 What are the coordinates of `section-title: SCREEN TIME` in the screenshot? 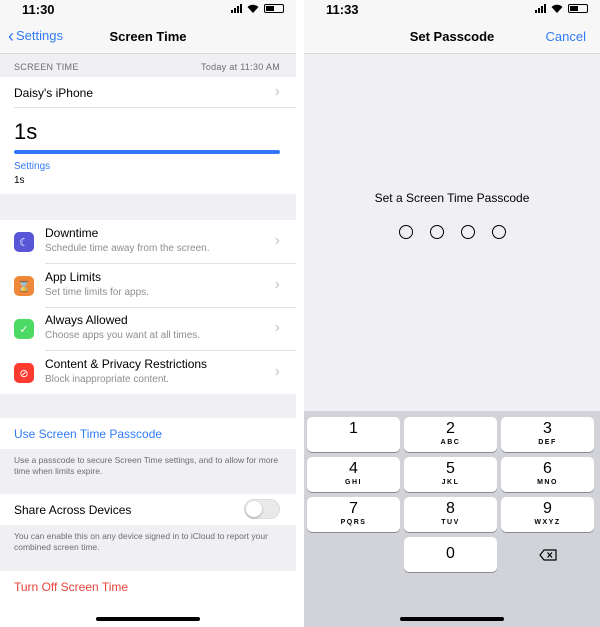 It's located at (46, 67).